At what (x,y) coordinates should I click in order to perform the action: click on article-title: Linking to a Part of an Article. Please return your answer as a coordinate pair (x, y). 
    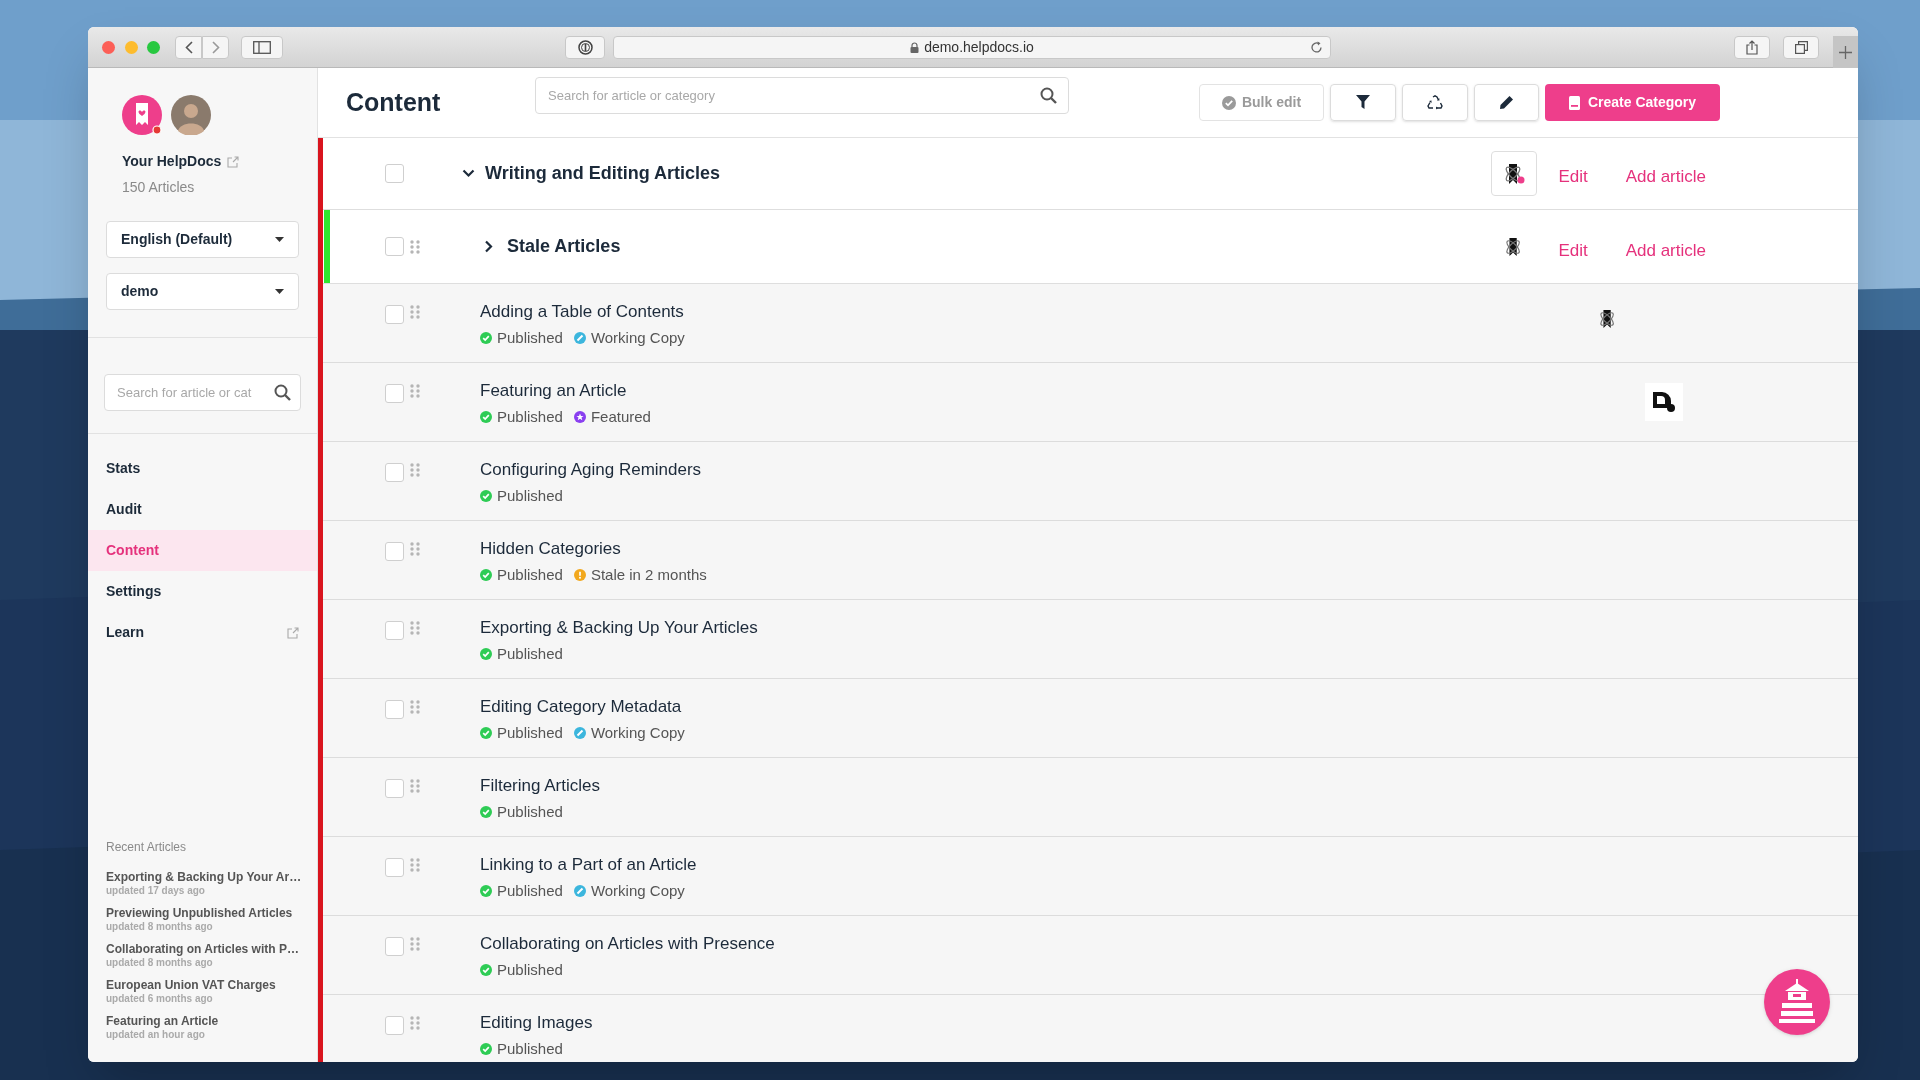
    Looking at the image, I should click on (588, 865).